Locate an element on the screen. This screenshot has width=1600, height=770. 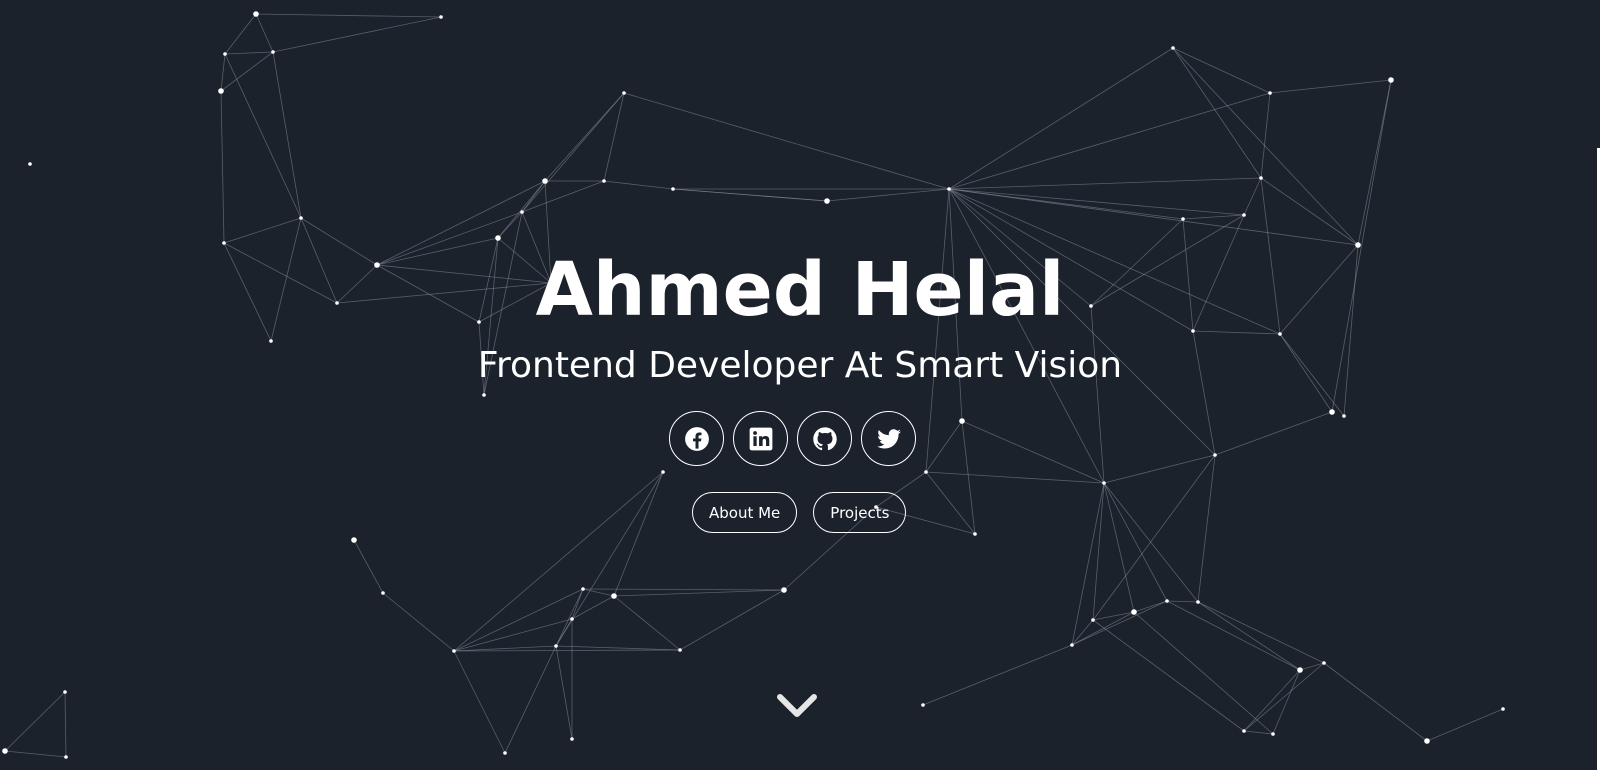
social-links is located at coordinates (792, 438).